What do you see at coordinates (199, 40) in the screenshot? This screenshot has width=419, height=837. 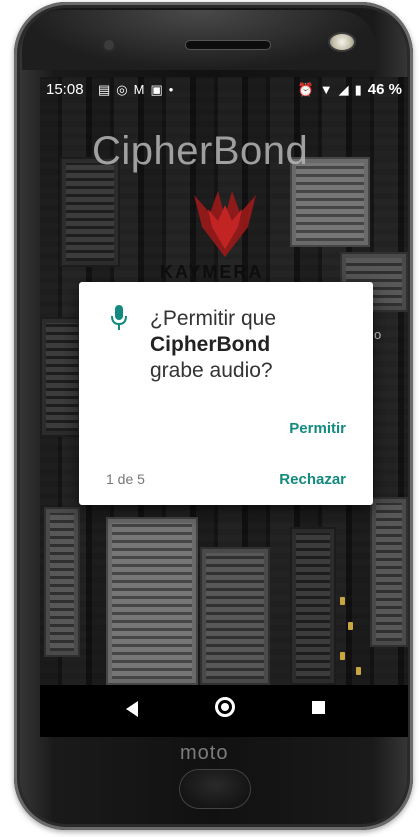 I see `phone-top-bezel` at bounding box center [199, 40].